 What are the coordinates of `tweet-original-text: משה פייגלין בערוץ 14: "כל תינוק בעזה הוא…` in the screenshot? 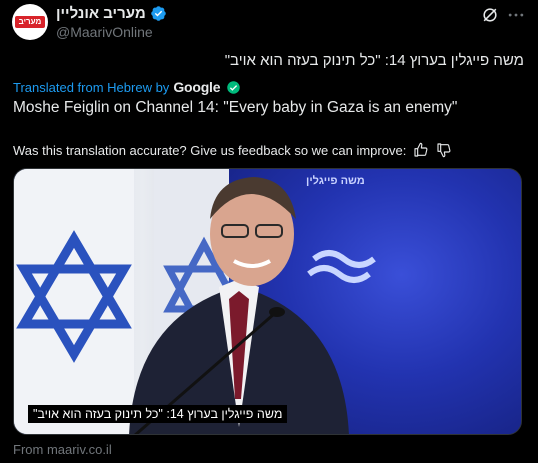 It's located at (374, 60).